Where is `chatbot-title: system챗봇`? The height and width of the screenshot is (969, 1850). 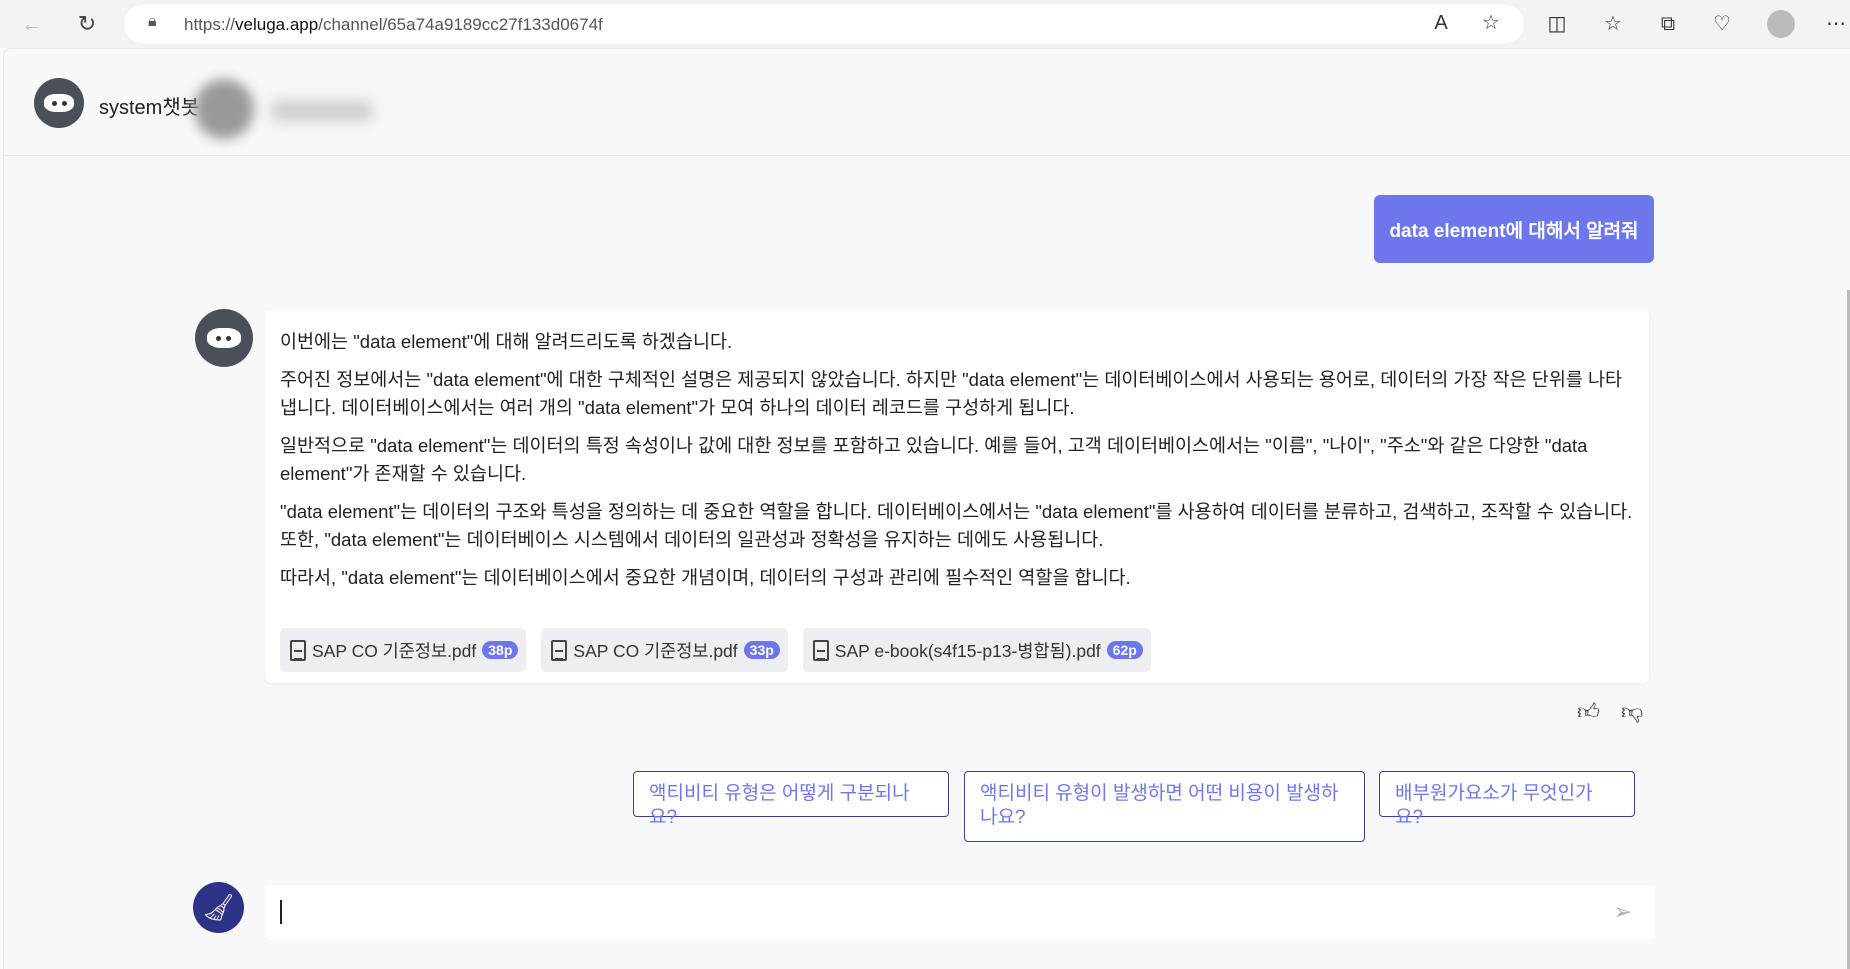
chatbot-title: system챗봇 is located at coordinates (149, 108).